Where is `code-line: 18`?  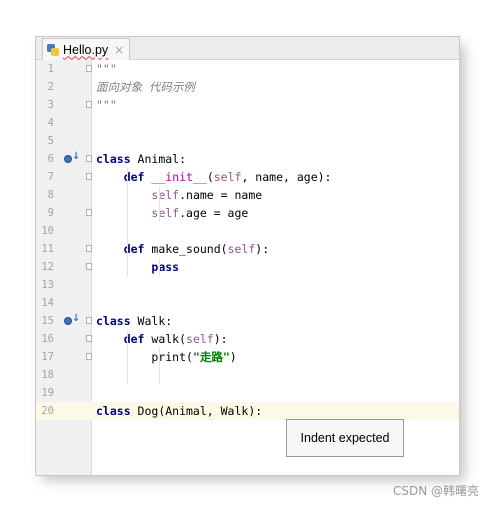
code-line: 18 is located at coordinates (247, 375).